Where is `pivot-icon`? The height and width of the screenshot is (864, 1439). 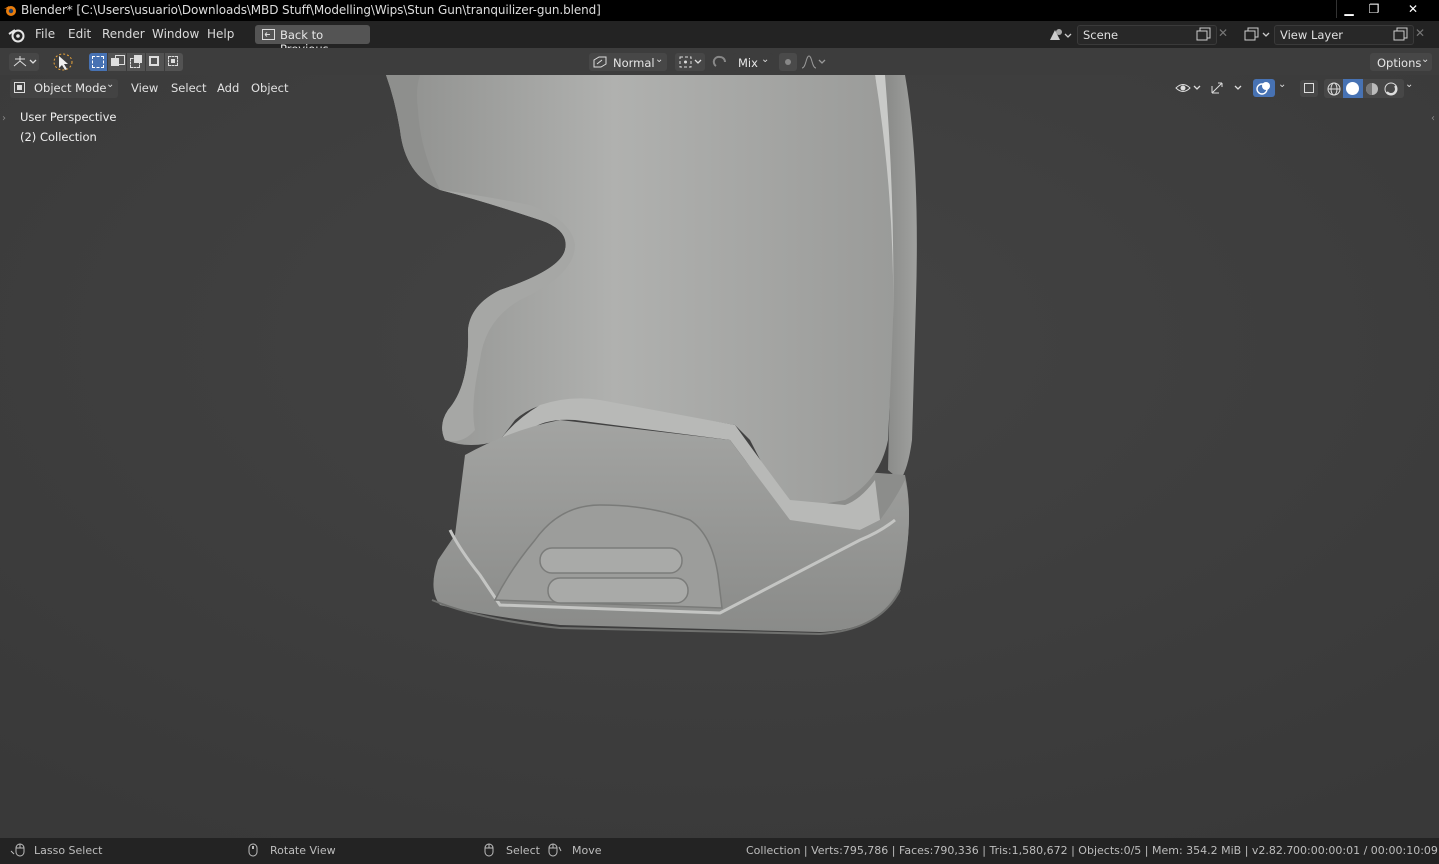 pivot-icon is located at coordinates (690, 62).